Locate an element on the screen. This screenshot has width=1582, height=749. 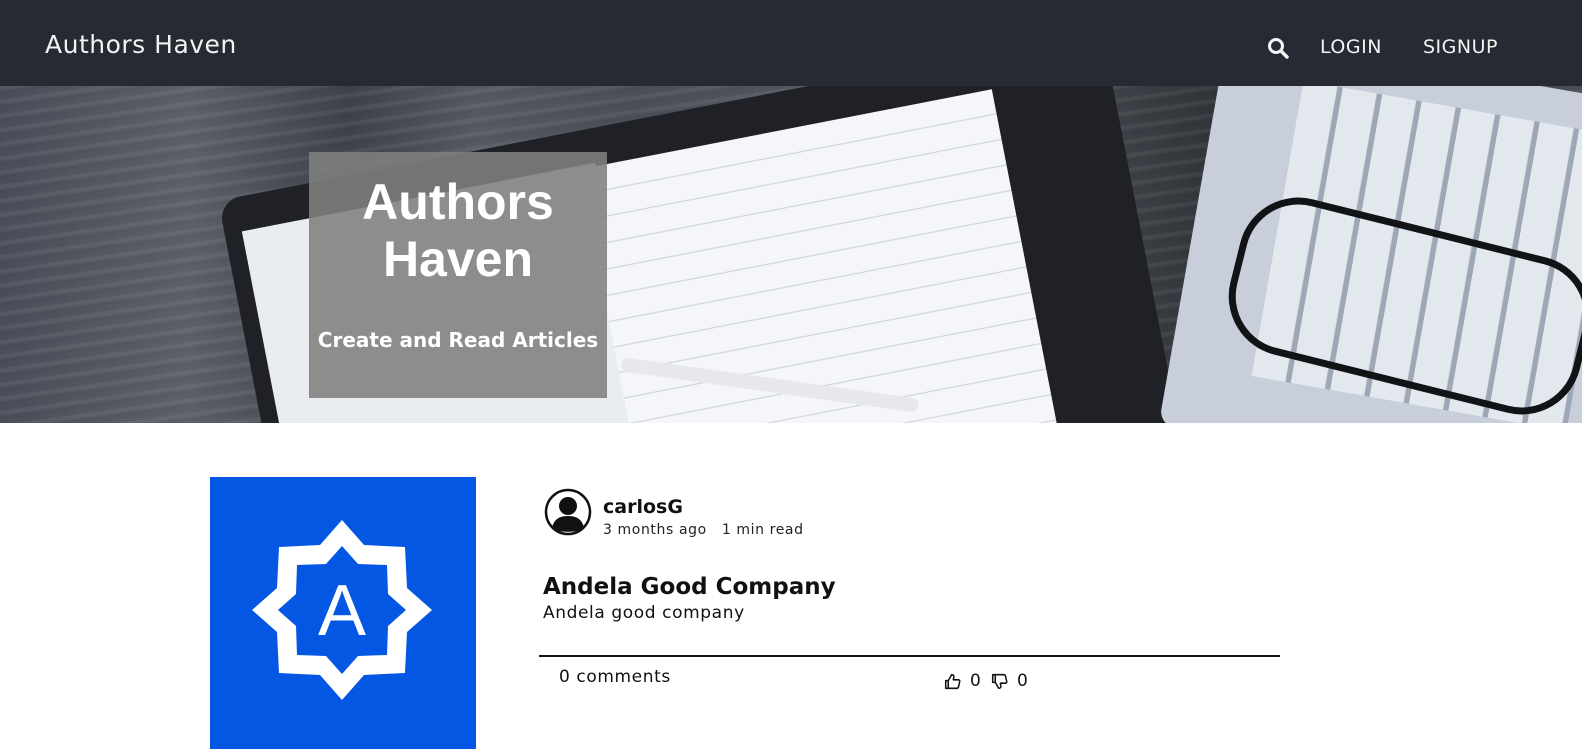
thumbs-up-icon is located at coordinates (952, 681).